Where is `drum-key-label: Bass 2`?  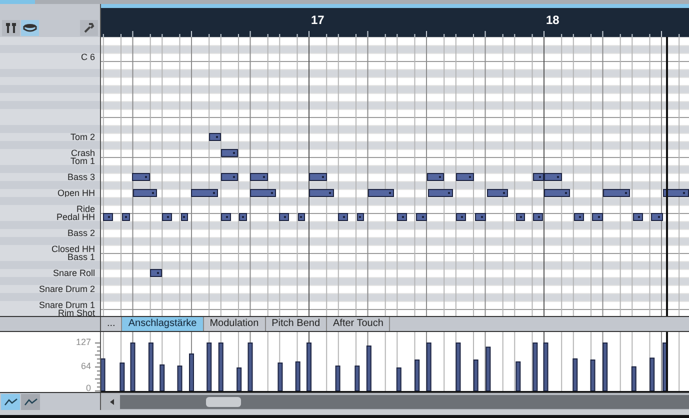
drum-key-label: Bass 2 is located at coordinates (81, 233).